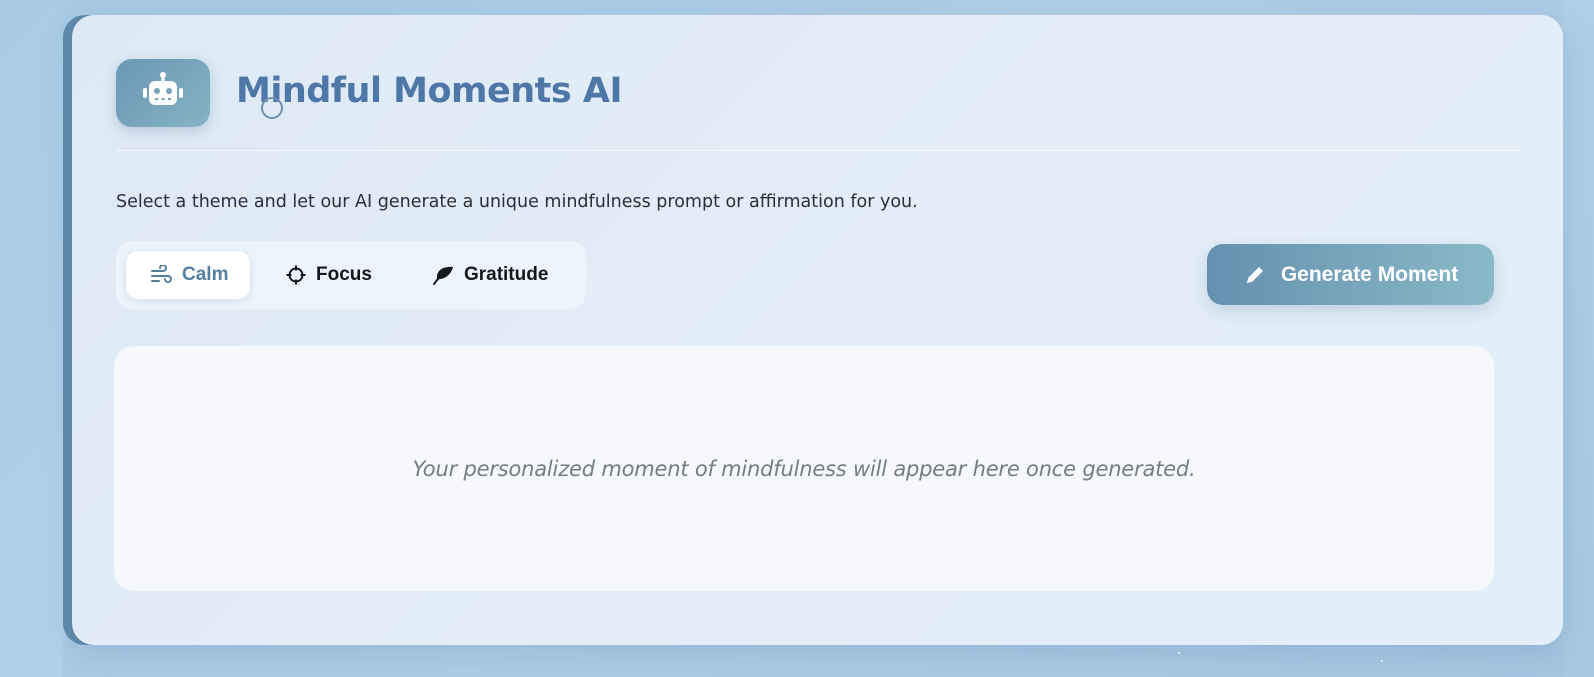 The height and width of the screenshot is (677, 1594). I want to click on app-logo, so click(163, 93).